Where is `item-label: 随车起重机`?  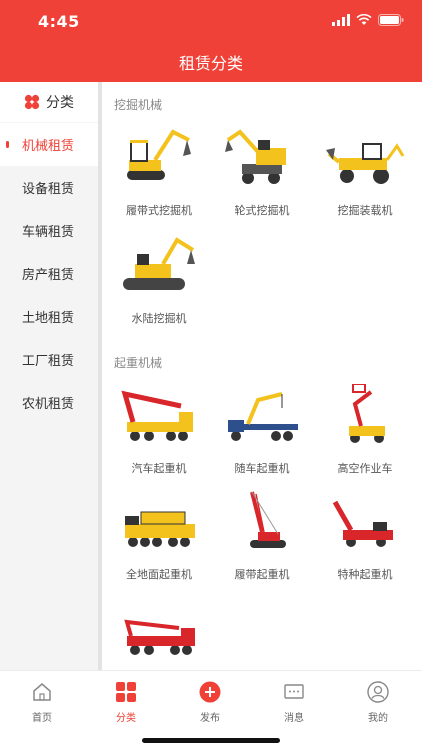 item-label: 随车起重机 is located at coordinates (262, 468).